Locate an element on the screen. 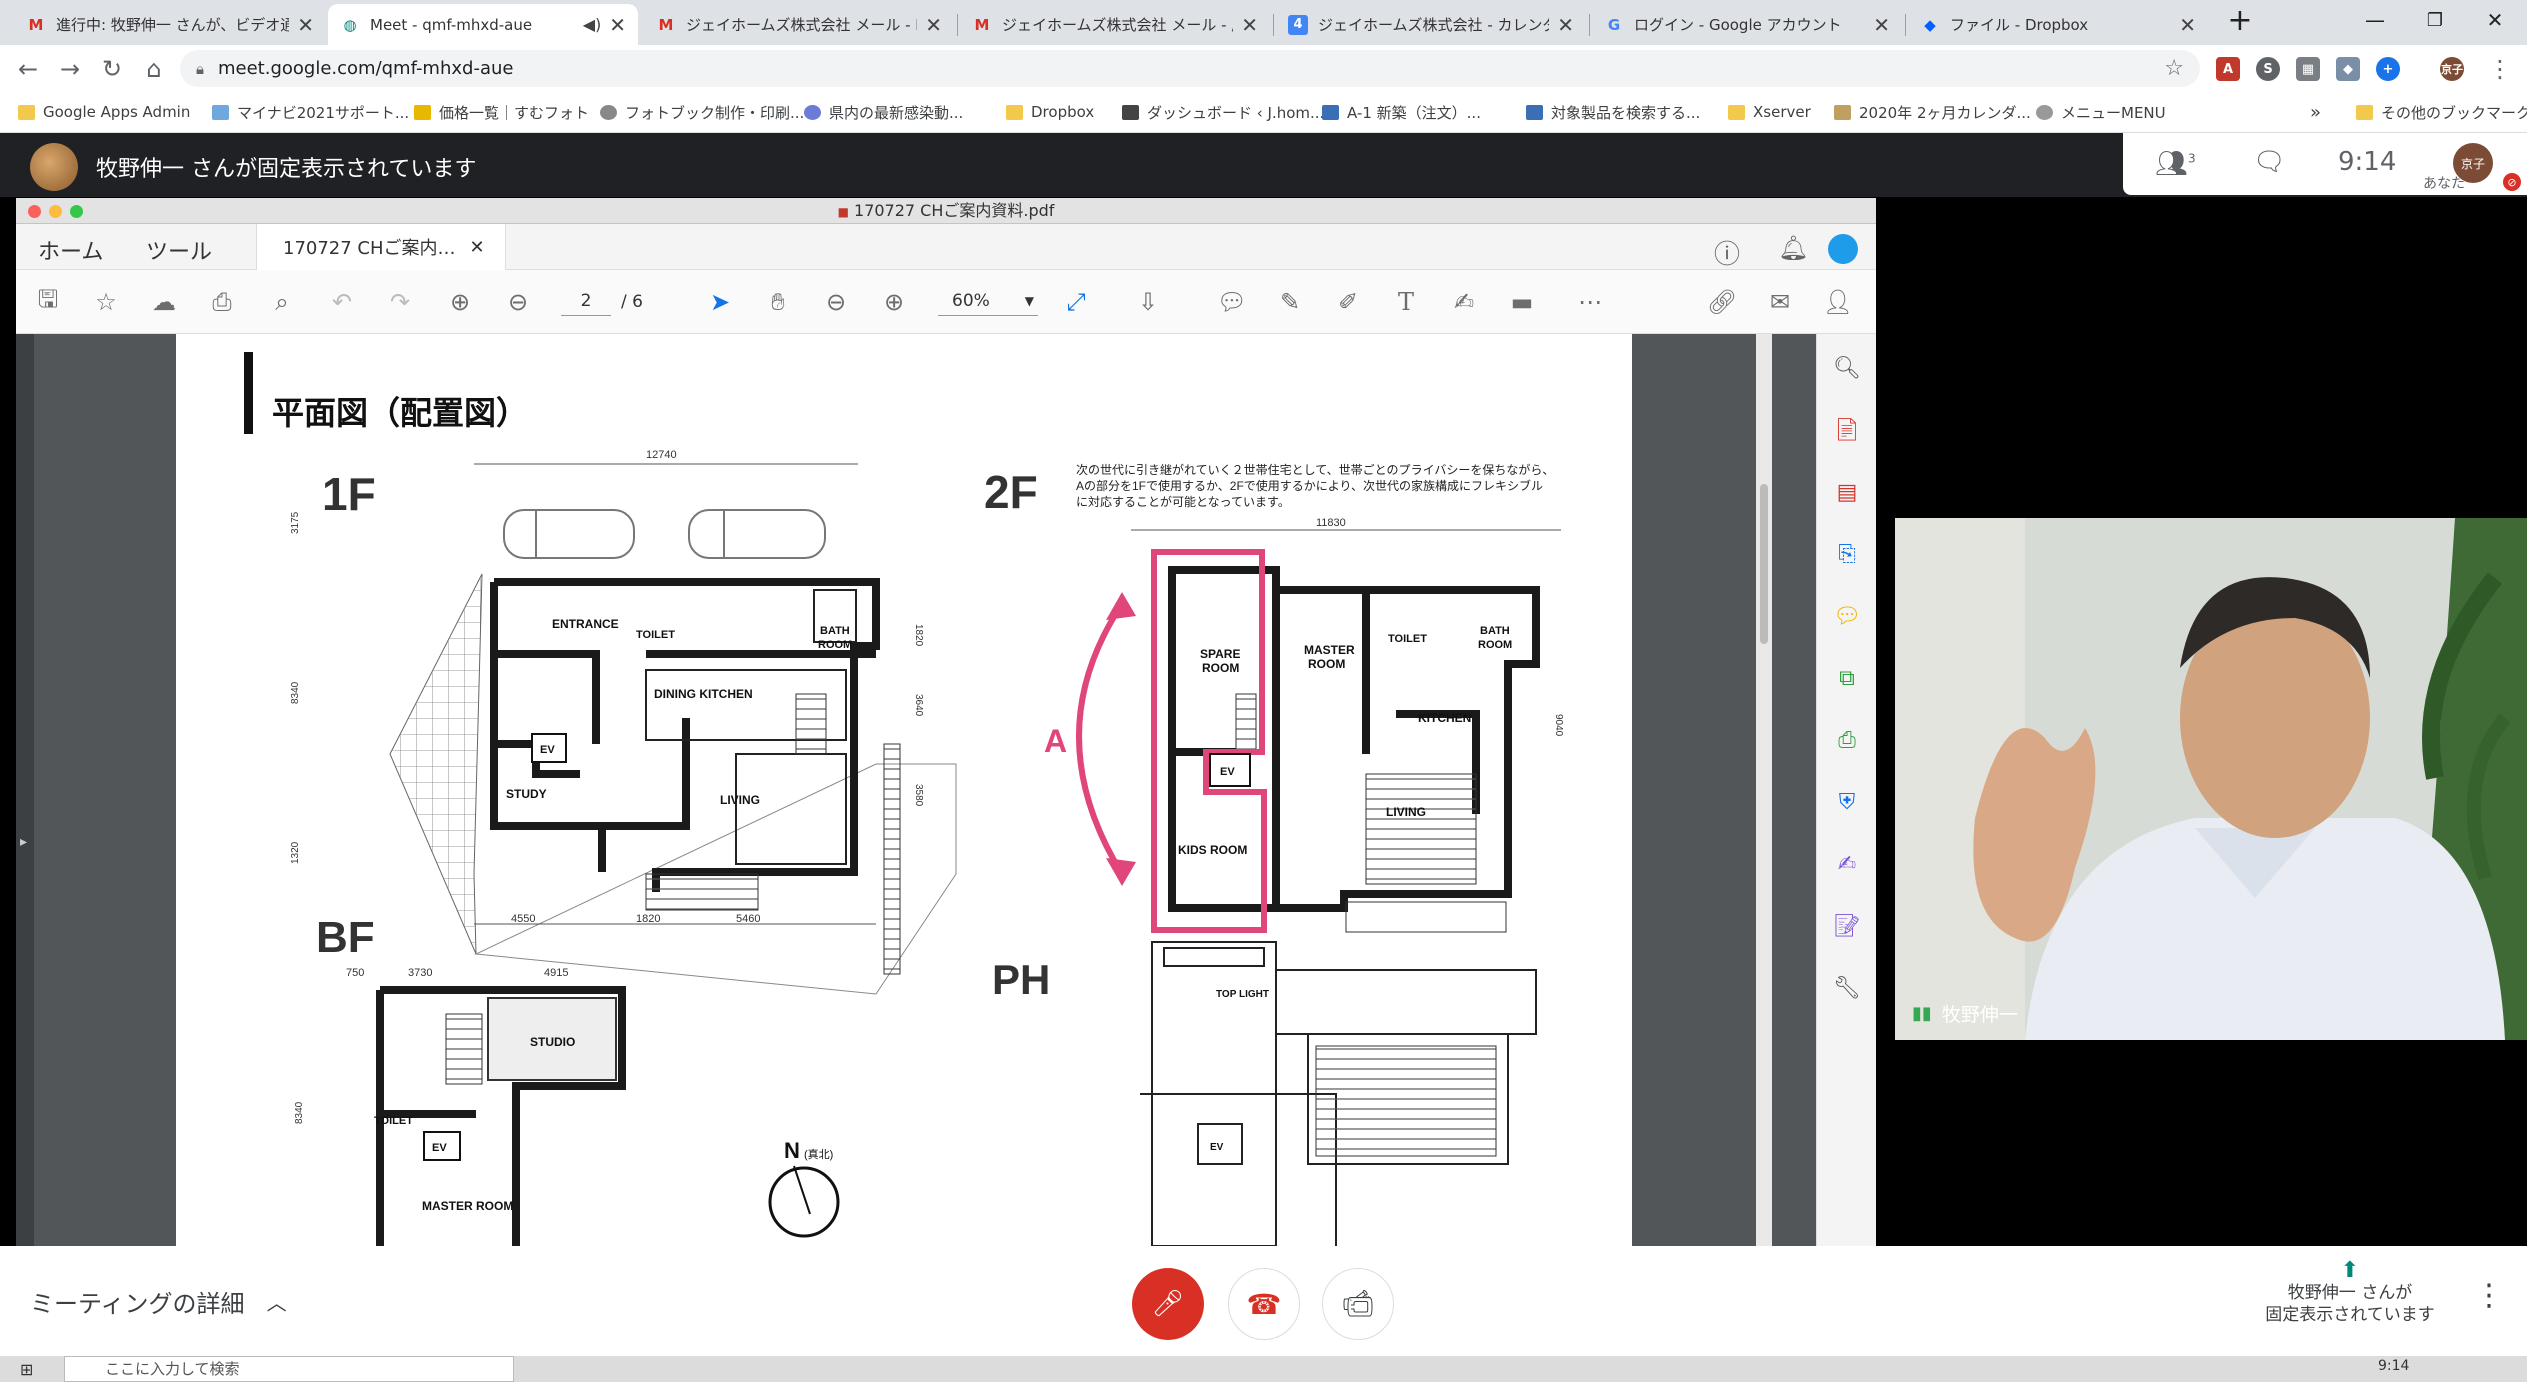 Image resolution: width=2527 pixels, height=1382 pixels. account-icon is located at coordinates (1843, 249).